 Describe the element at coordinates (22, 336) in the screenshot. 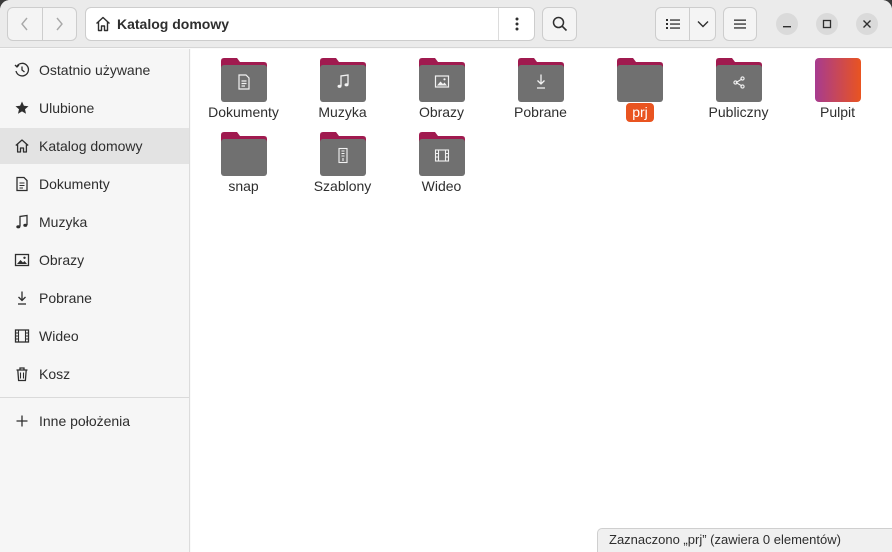

I see `video-icon` at that location.